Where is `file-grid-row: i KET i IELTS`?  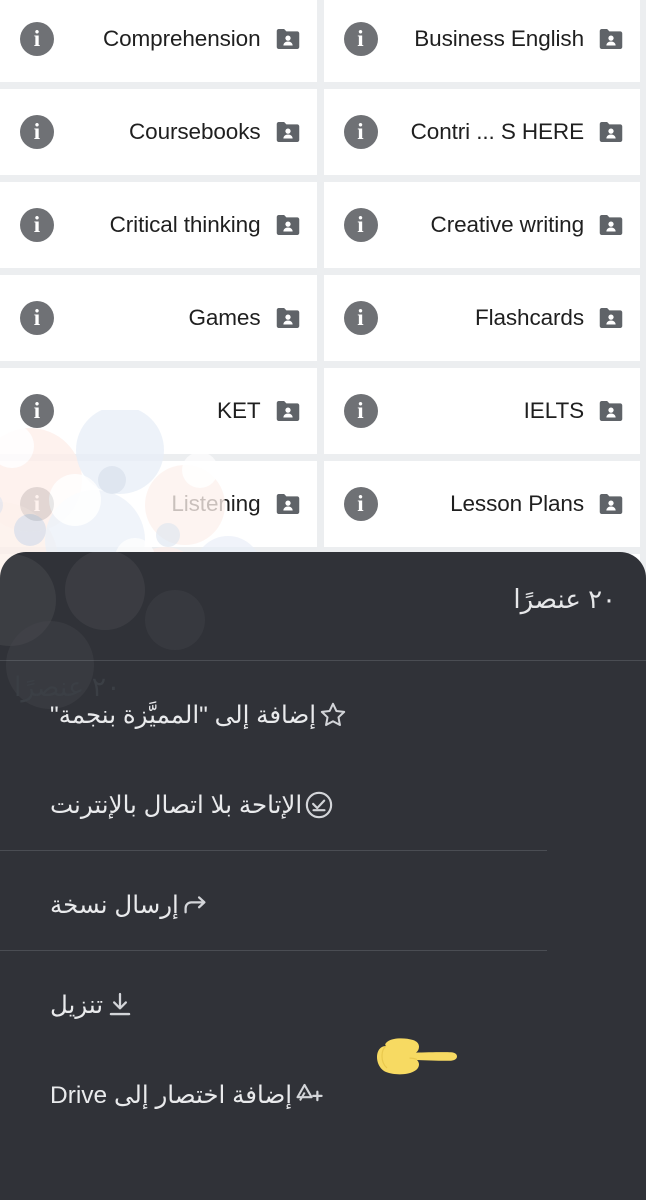 file-grid-row: i KET i IELTS is located at coordinates (320, 411).